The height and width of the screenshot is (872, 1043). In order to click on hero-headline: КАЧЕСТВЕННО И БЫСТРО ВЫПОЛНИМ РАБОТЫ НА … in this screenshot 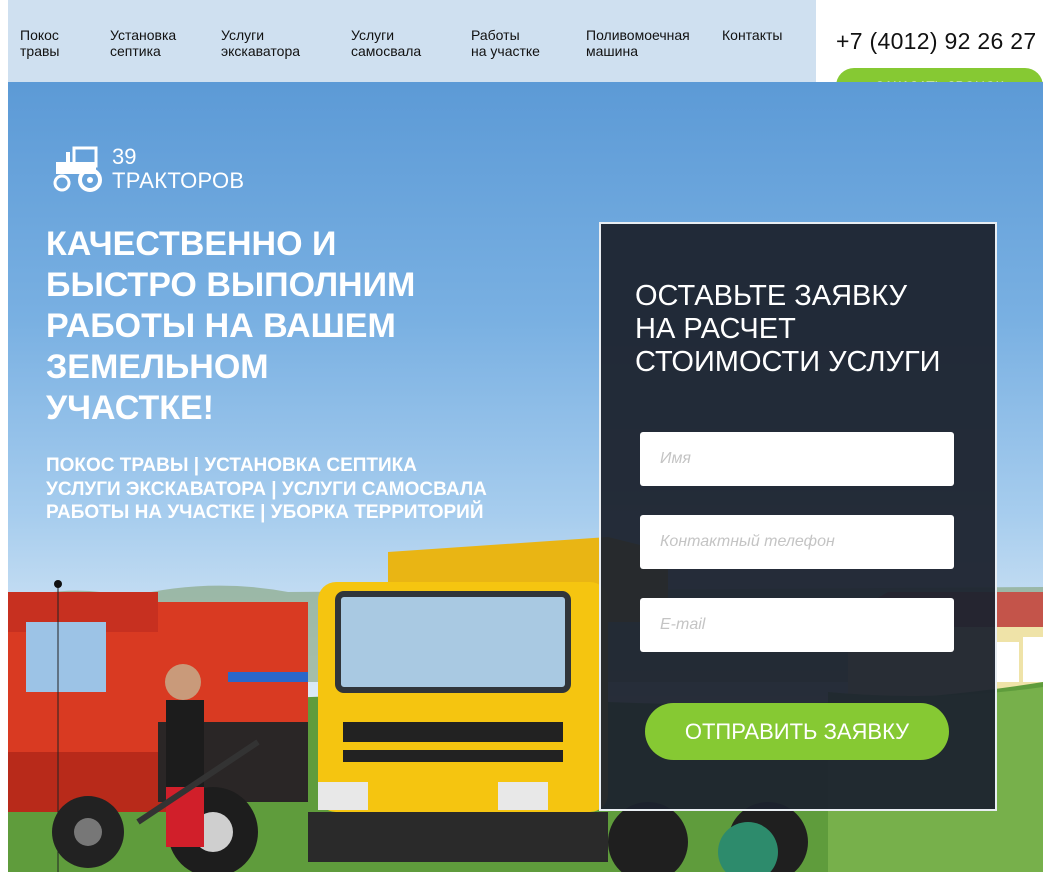, I will do `click(231, 326)`.